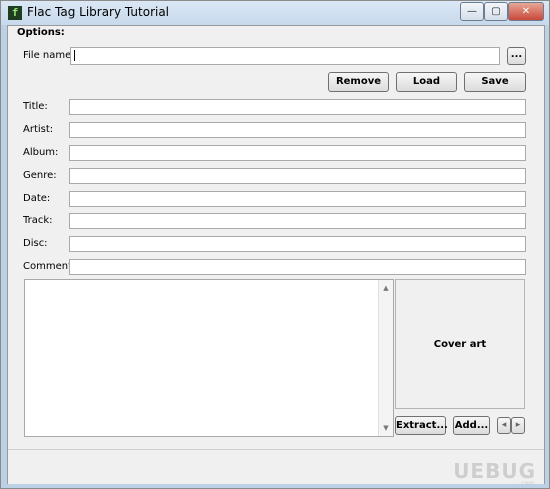  I want to click on artist-label: Artist:, so click(38, 129).